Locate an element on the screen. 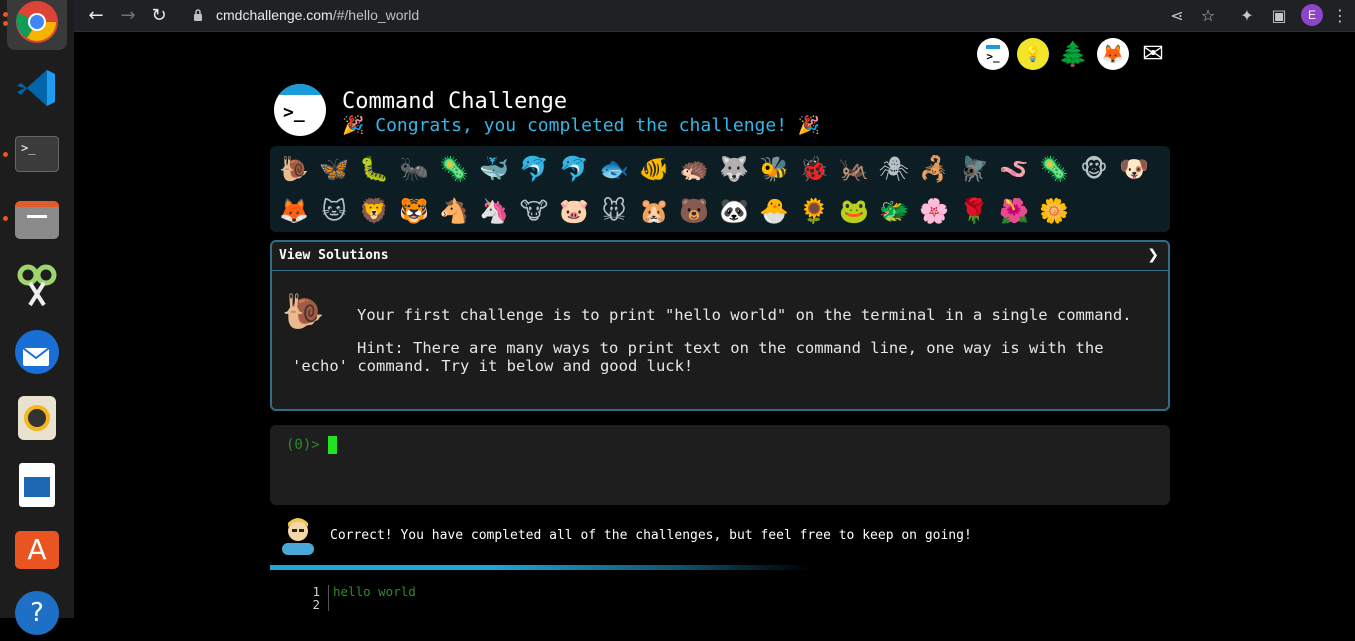 The width and height of the screenshot is (1355, 641). badge-row: 🦊 🐱 🦁 🐯 🐴 🦄 🐮 🐷 🐭 🐹 🐻 🐼 🐣 🌻 🐸 🐲 🌸 🌹 🌺 🌼 is located at coordinates (722, 212).